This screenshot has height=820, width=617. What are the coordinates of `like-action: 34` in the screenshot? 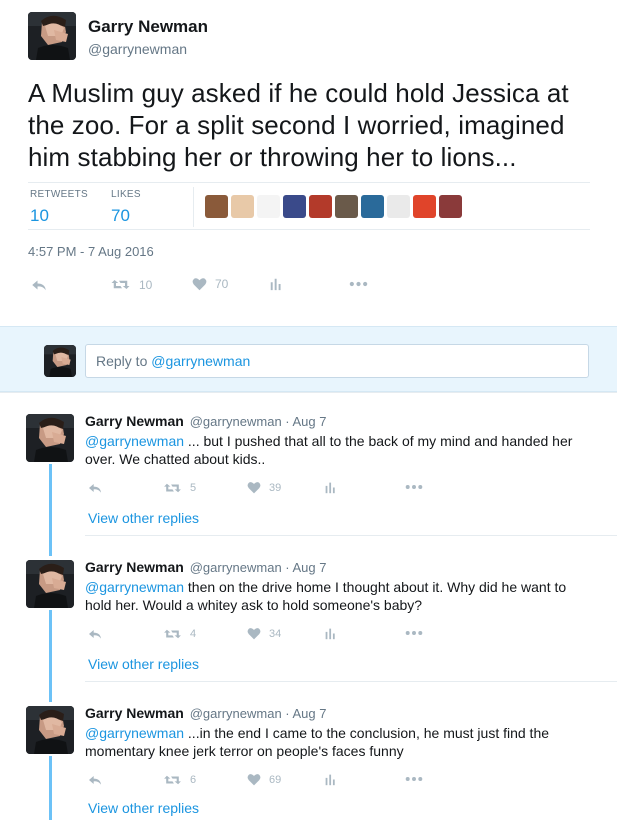 It's located at (264, 633).